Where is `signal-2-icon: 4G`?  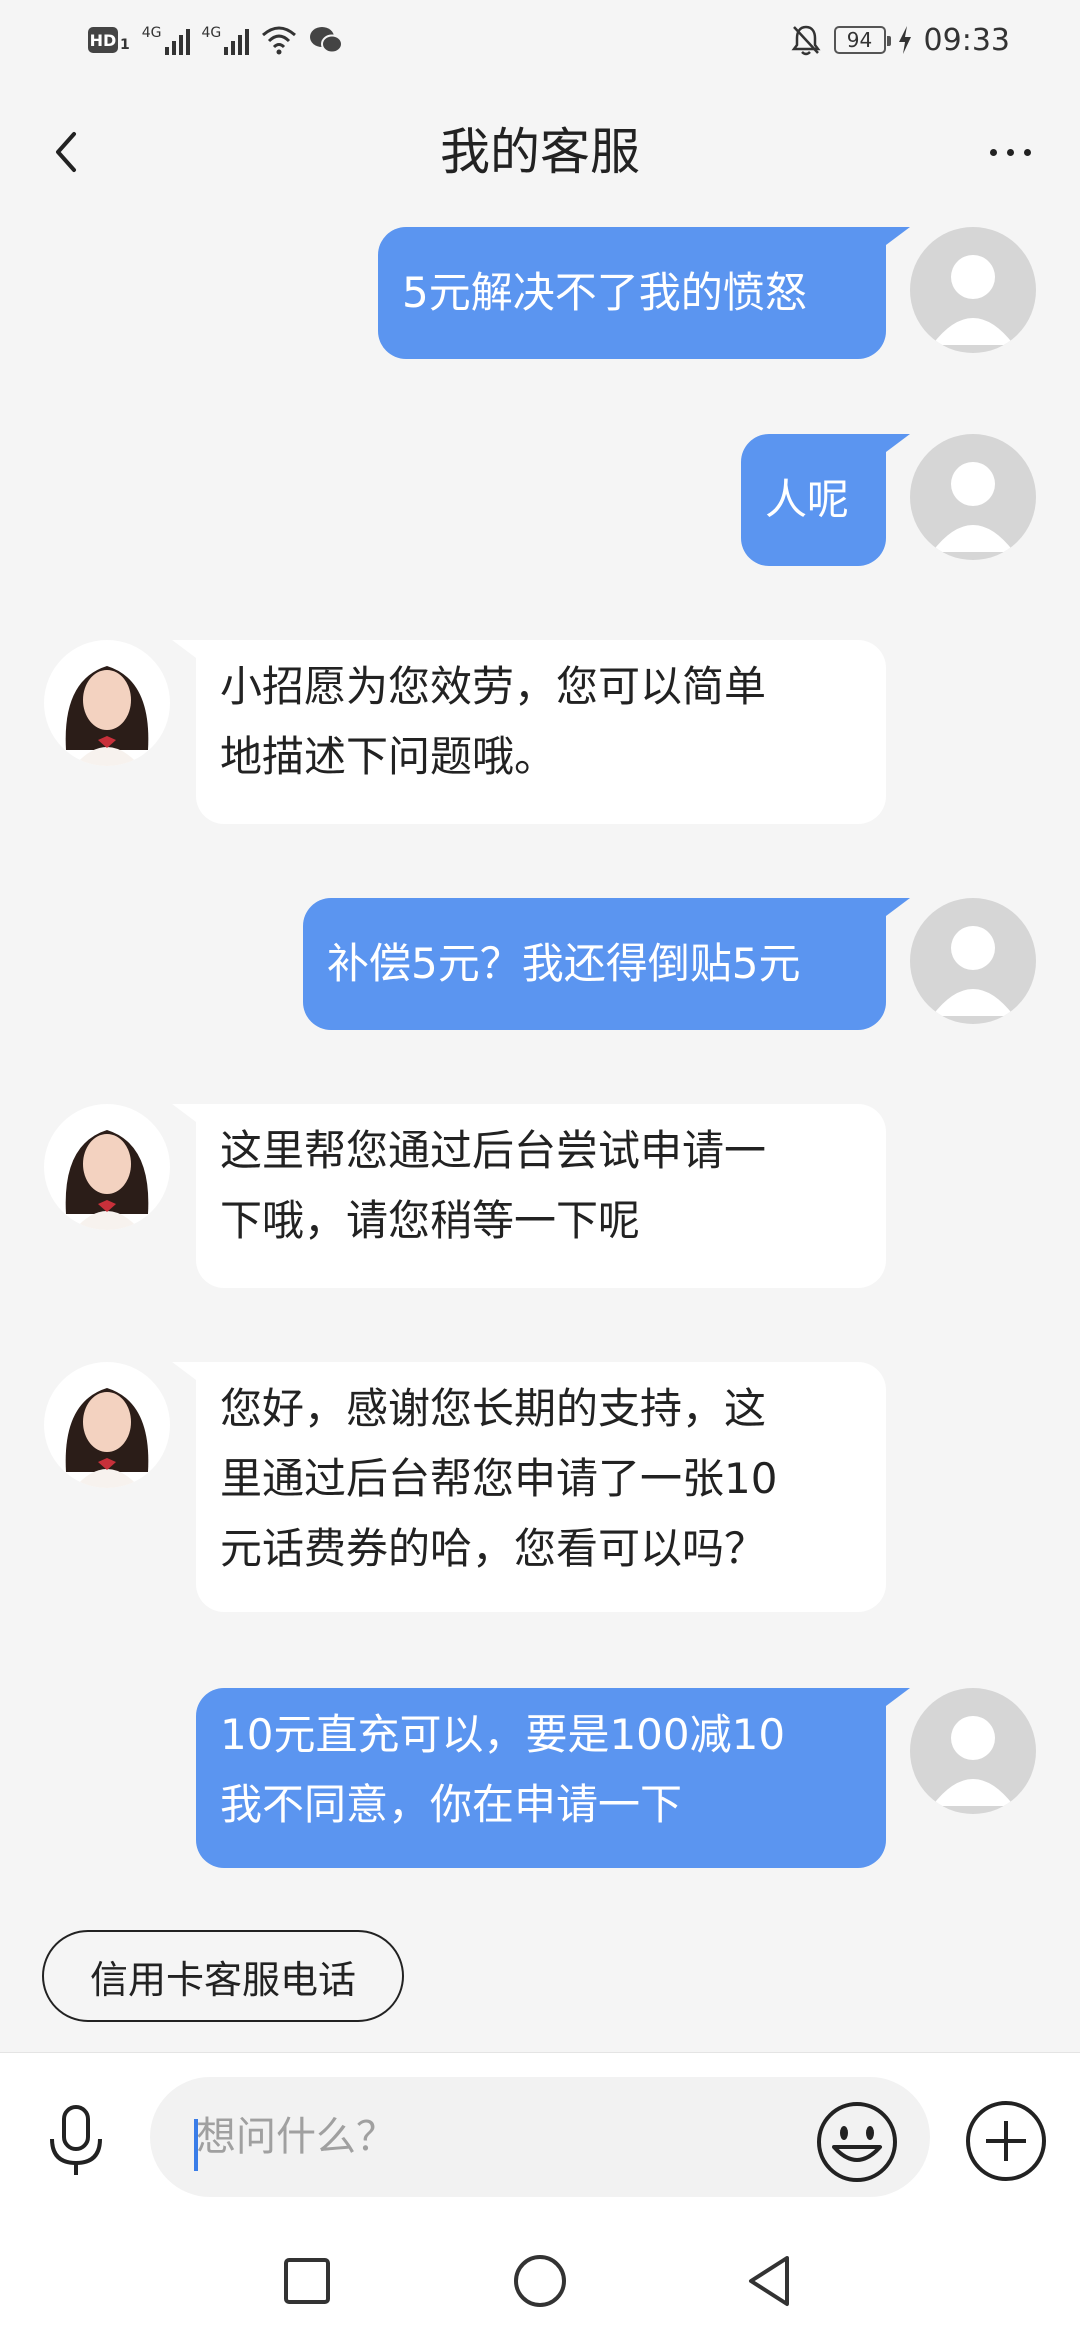
signal-2-icon: 4G is located at coordinates (226, 40).